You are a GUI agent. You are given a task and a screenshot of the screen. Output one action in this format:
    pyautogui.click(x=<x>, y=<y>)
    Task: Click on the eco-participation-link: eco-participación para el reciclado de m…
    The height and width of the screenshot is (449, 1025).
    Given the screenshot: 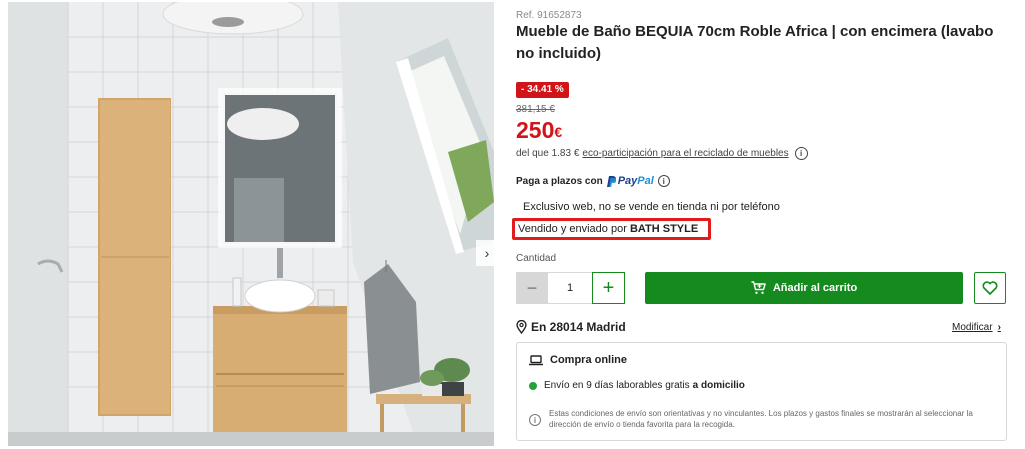 What is the action you would take?
    pyautogui.click(x=685, y=153)
    